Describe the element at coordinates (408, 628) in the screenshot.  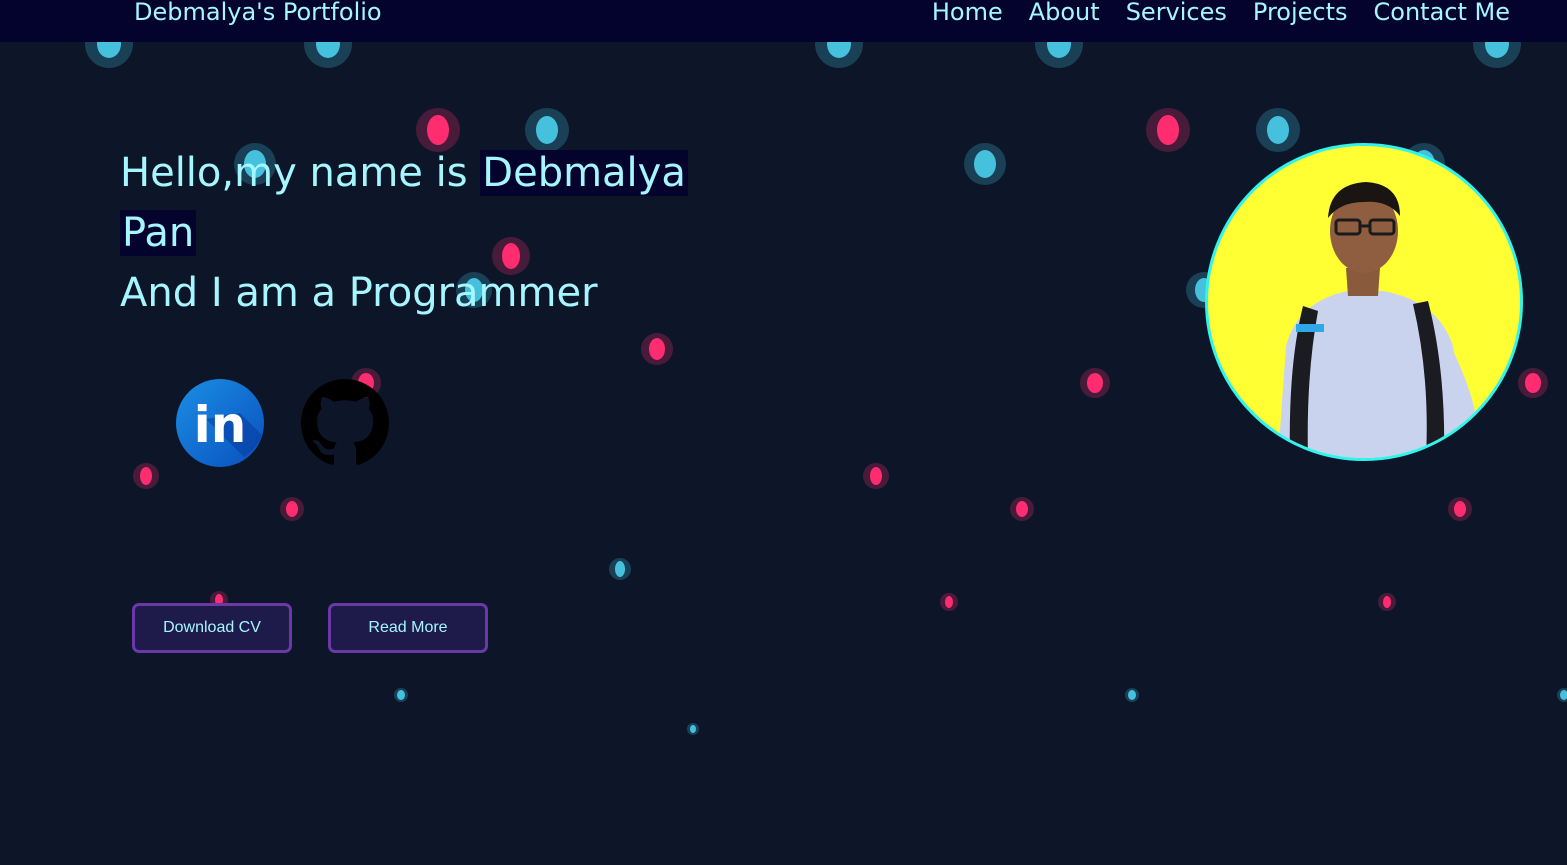
I see `read-more-button: Read More` at that location.